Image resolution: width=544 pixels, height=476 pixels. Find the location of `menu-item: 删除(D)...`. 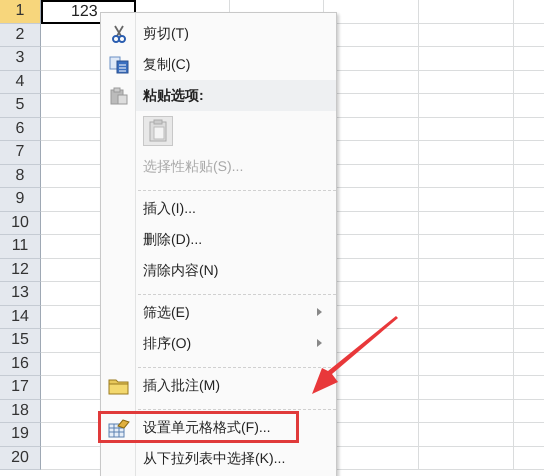

menu-item: 删除(D)... is located at coordinates (218, 239).